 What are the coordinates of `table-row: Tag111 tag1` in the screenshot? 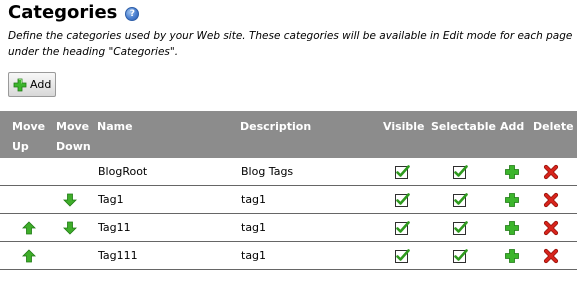 It's located at (288, 256).